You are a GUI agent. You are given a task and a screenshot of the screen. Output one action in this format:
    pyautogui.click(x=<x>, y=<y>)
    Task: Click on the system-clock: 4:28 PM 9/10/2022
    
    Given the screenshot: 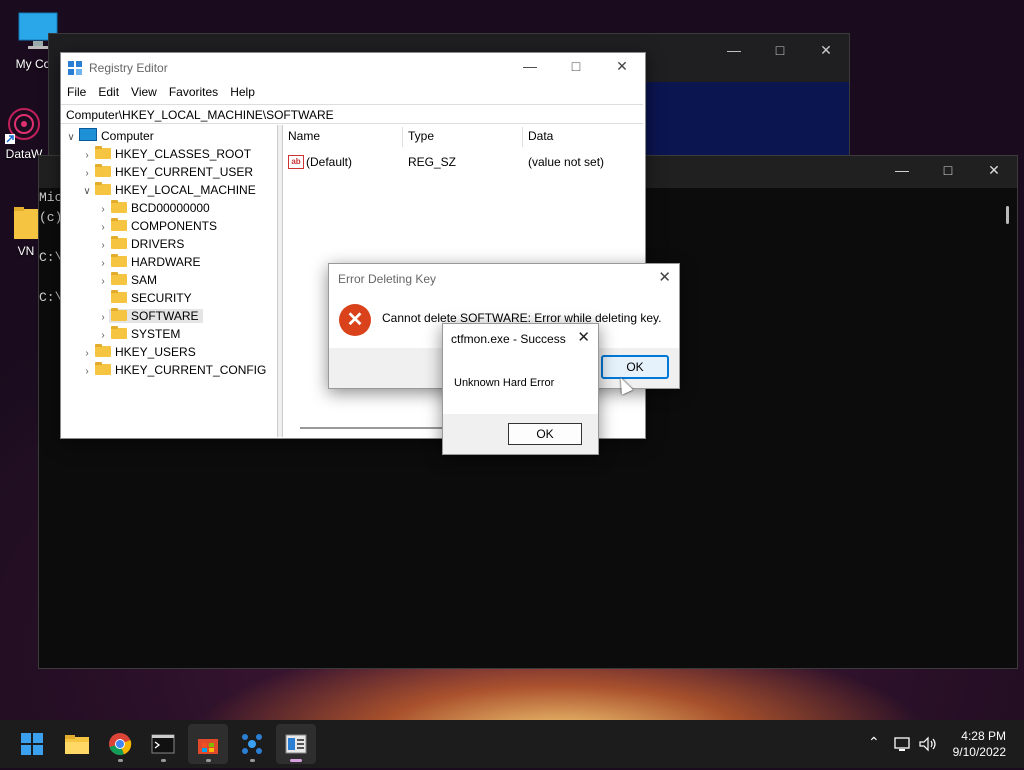 What is the action you would take?
    pyautogui.click(x=979, y=744)
    